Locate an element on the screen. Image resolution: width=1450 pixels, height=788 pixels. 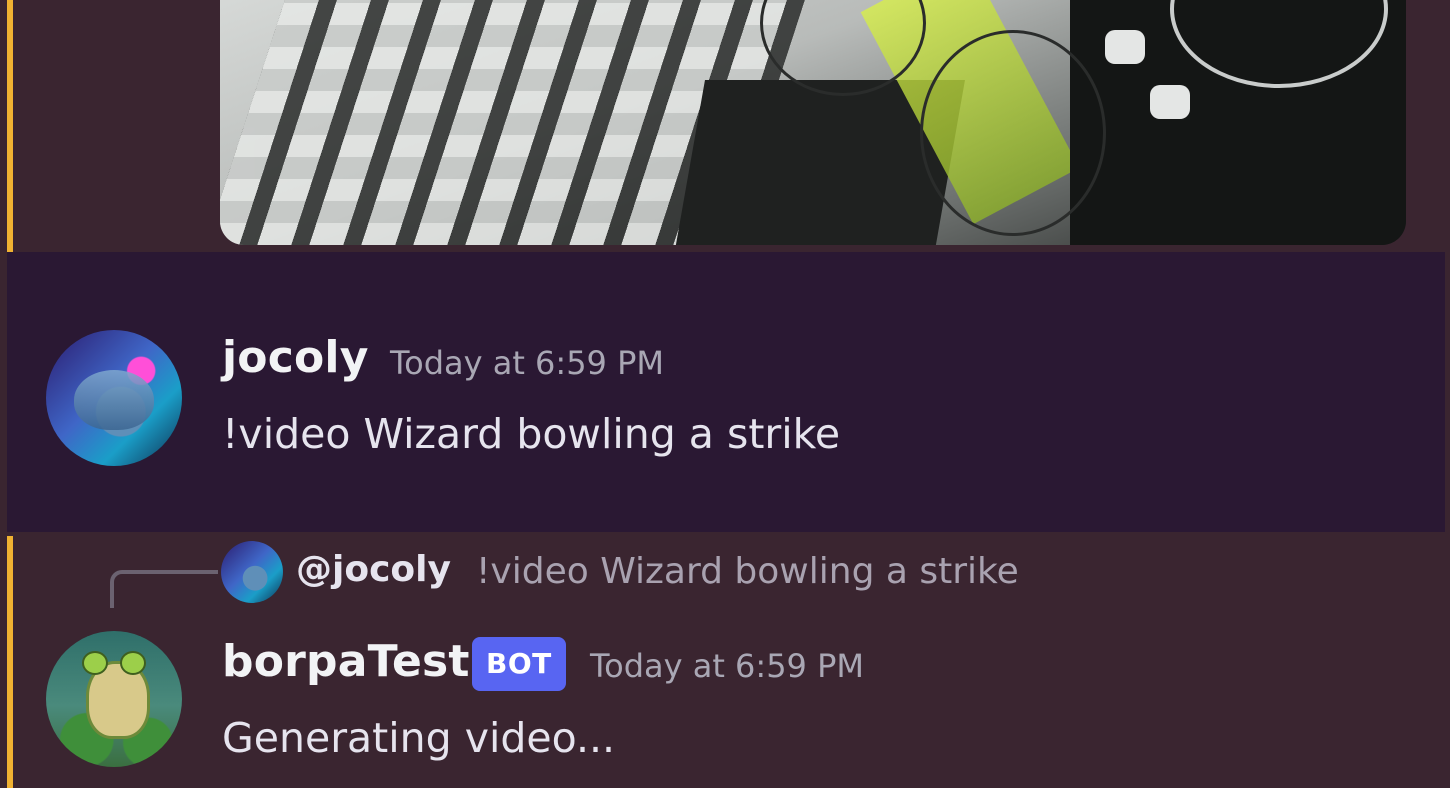
attachment-wire-shape is located at coordinates (1013, 133).